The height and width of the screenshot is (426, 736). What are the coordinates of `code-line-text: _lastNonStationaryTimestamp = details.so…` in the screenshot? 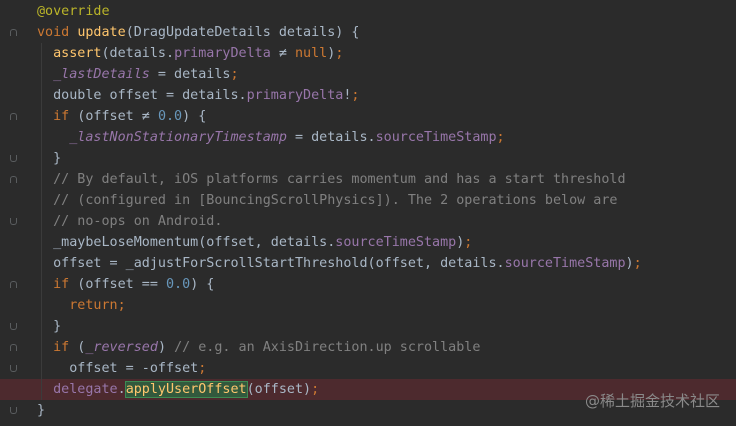 It's located at (271, 137).